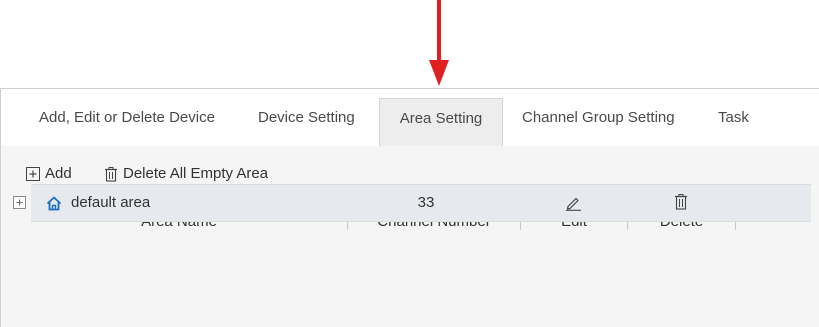  I want to click on tab-task: Task, so click(733, 122).